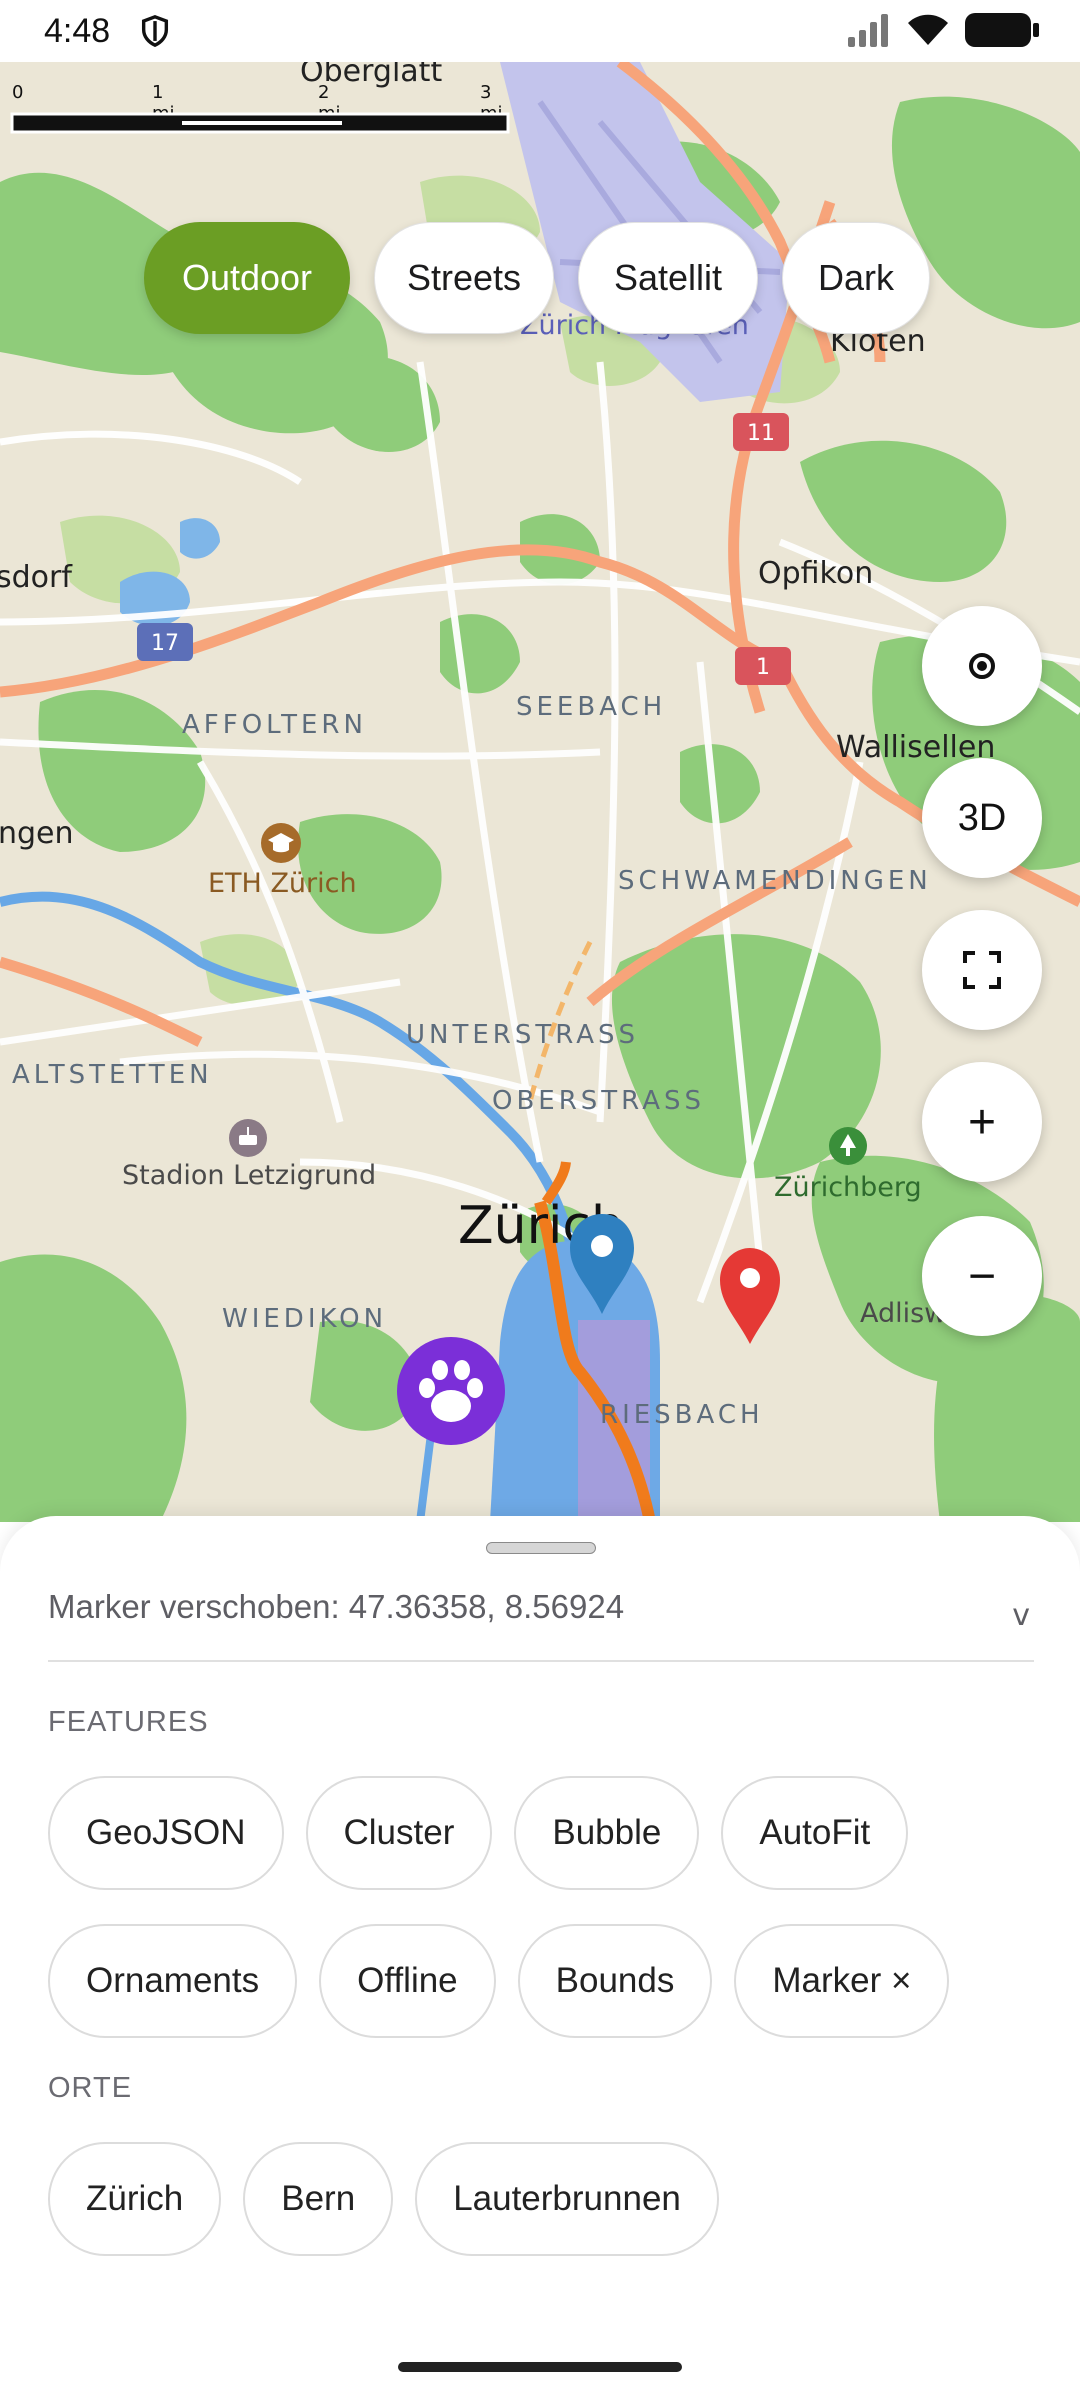 Image resolution: width=1080 pixels, height=2400 pixels. I want to click on sheet-drag-handle, so click(541, 1548).